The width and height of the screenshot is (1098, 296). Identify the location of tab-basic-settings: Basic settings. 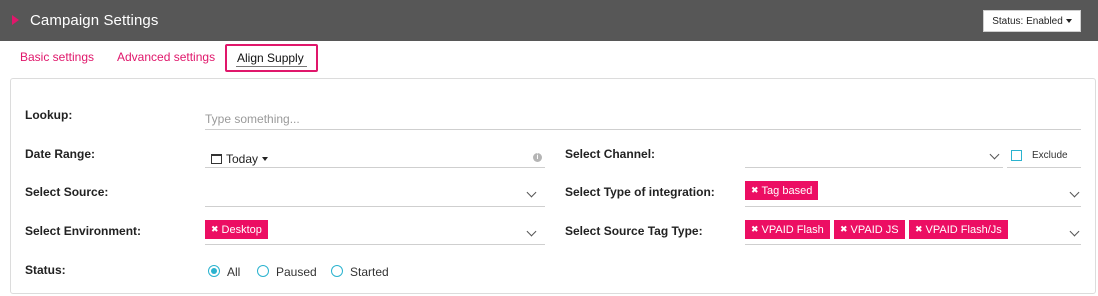
(57, 57).